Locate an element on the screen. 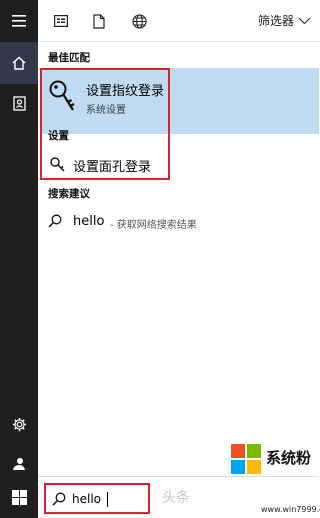 Image resolution: width=320 pixels, height=518 pixels. documents-filter-button is located at coordinates (99, 21).